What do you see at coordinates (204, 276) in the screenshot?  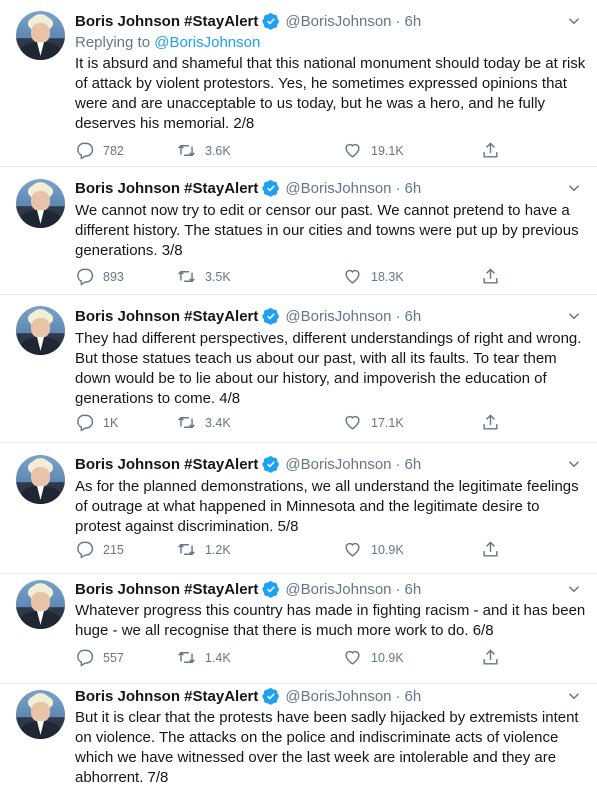 I see `retweet-button: 3.5K` at bounding box center [204, 276].